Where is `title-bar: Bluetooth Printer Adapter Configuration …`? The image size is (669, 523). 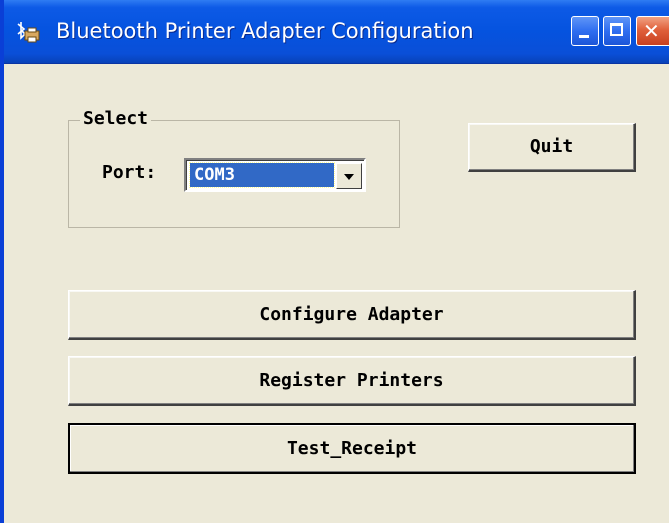 title-bar: Bluetooth Printer Adapter Configuration … is located at coordinates (336, 32).